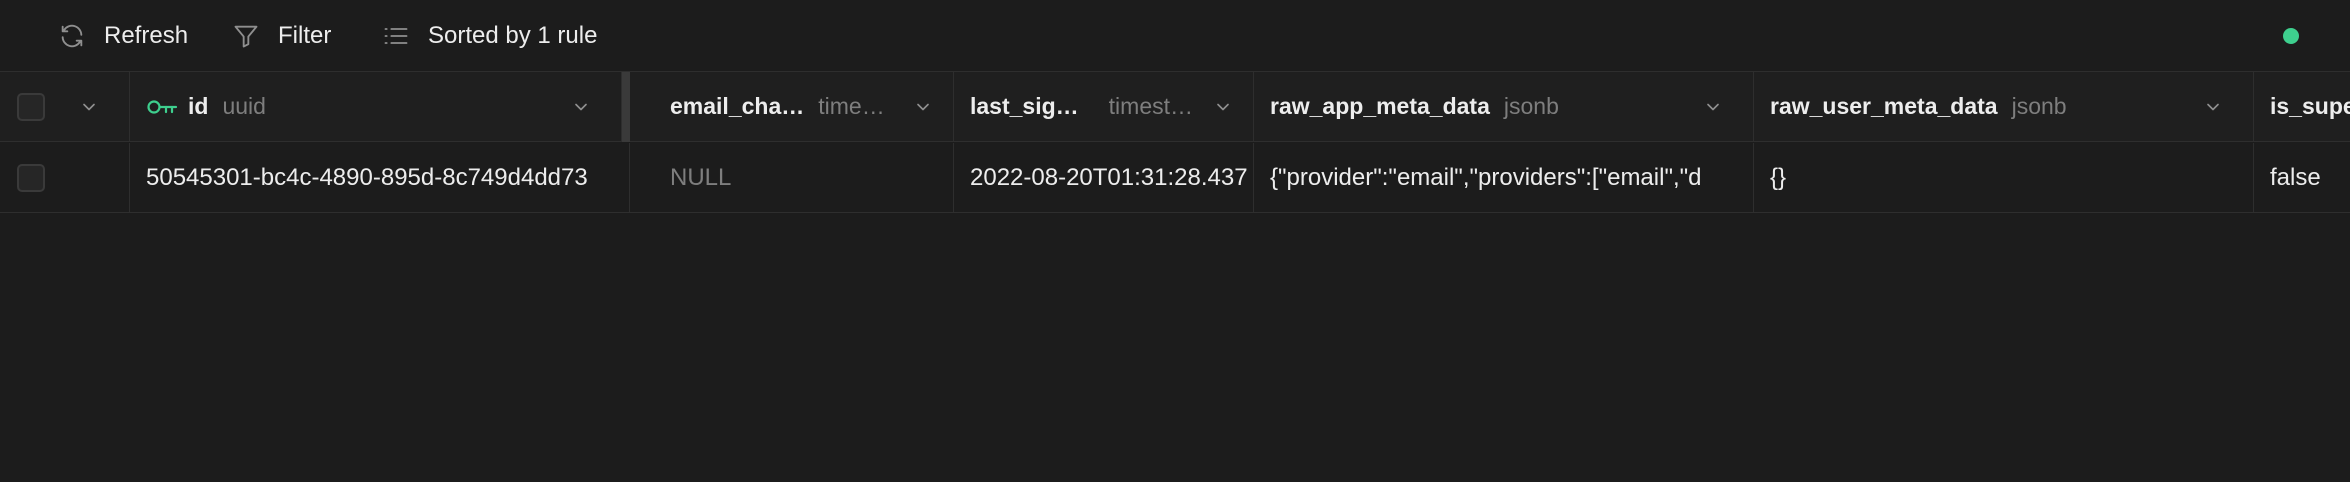 The height and width of the screenshot is (482, 2350). Describe the element at coordinates (626, 107) in the screenshot. I see `column-resize-handle` at that location.